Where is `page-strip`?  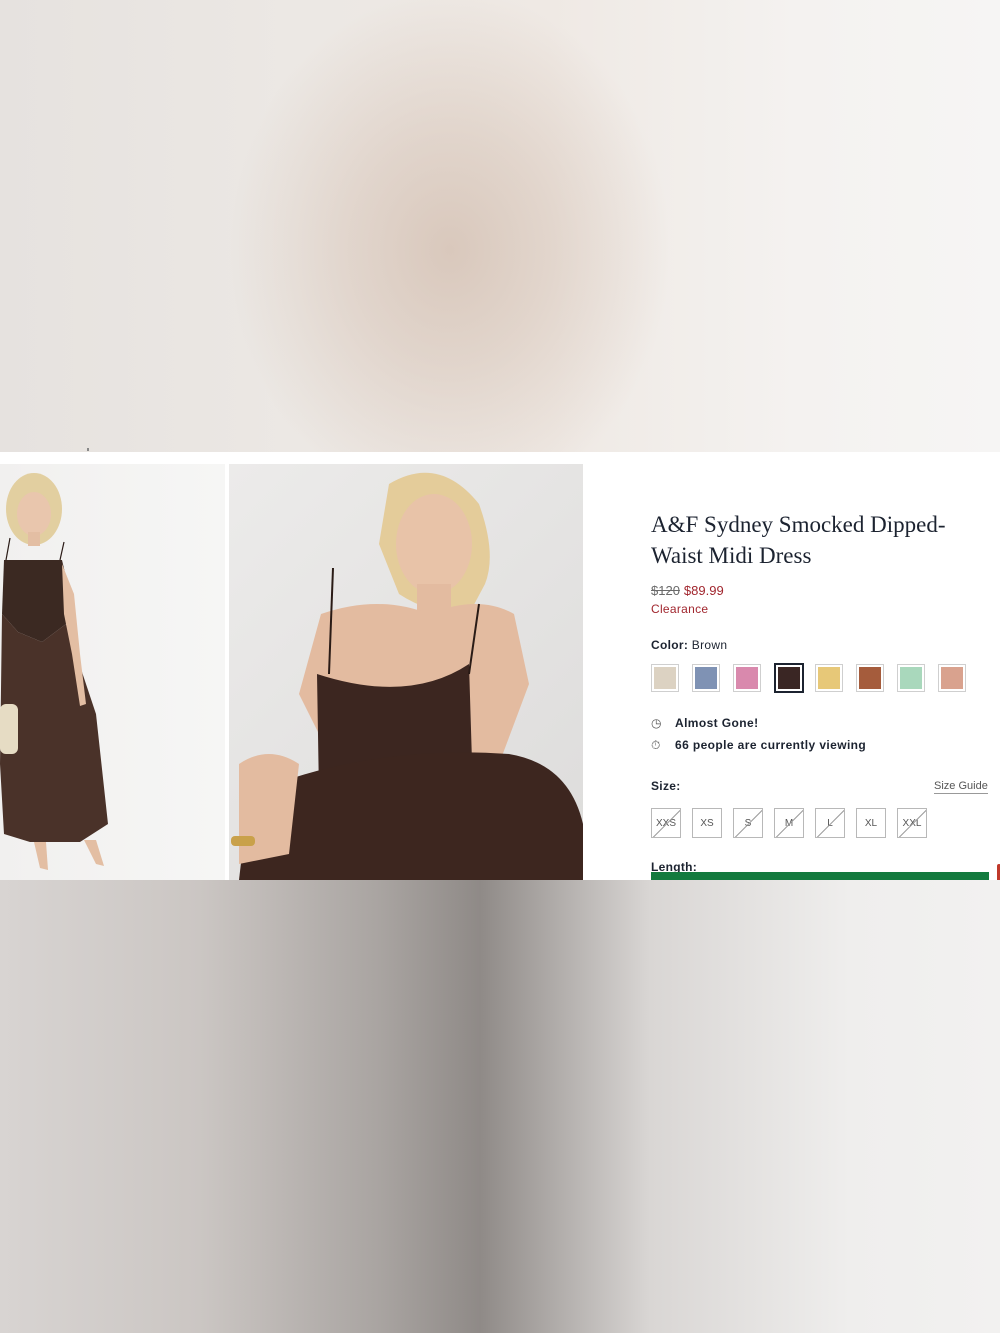
page-strip is located at coordinates (500, 458).